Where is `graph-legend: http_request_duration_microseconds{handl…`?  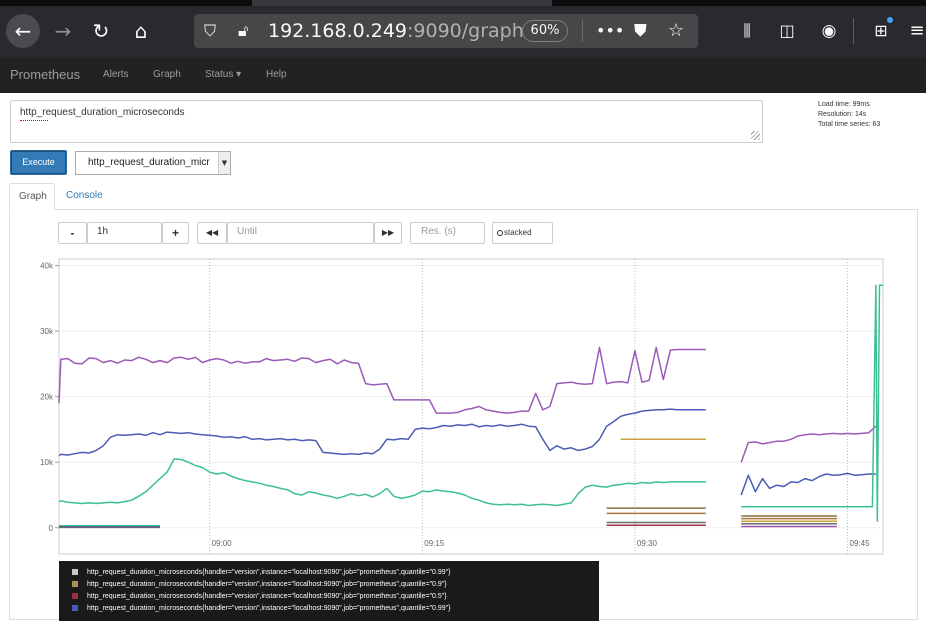 graph-legend: http_request_duration_microseconds{handl… is located at coordinates (329, 591).